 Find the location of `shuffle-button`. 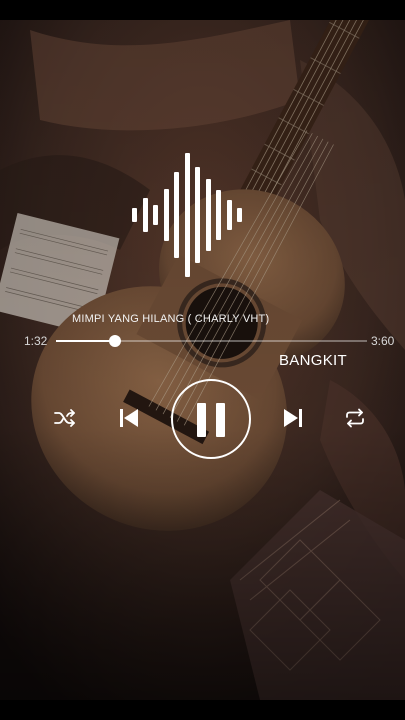

shuffle-button is located at coordinates (65, 418).